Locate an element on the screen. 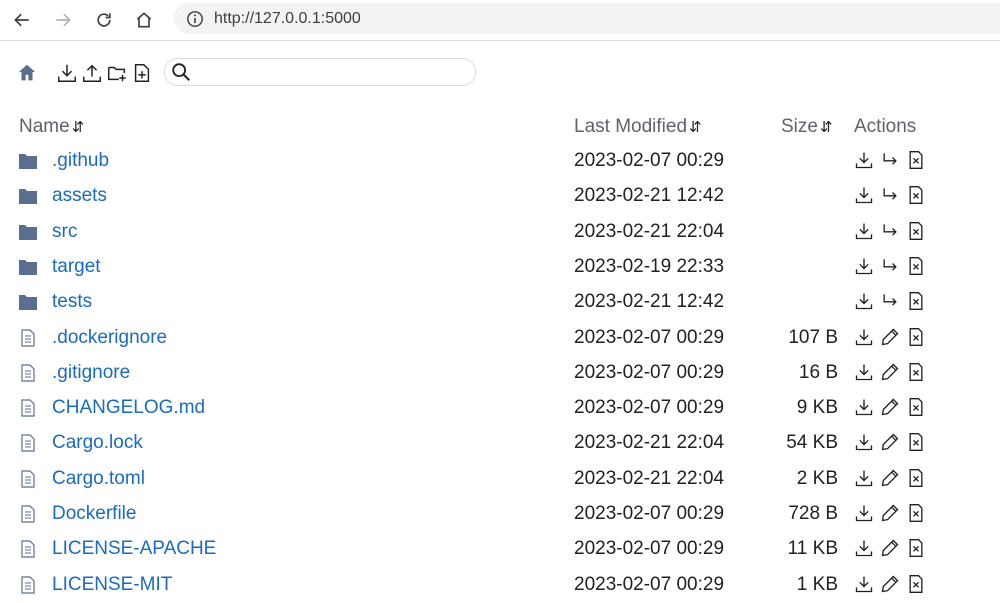 This screenshot has width=1000, height=603. file-size: 1 KB is located at coordinates (817, 584).